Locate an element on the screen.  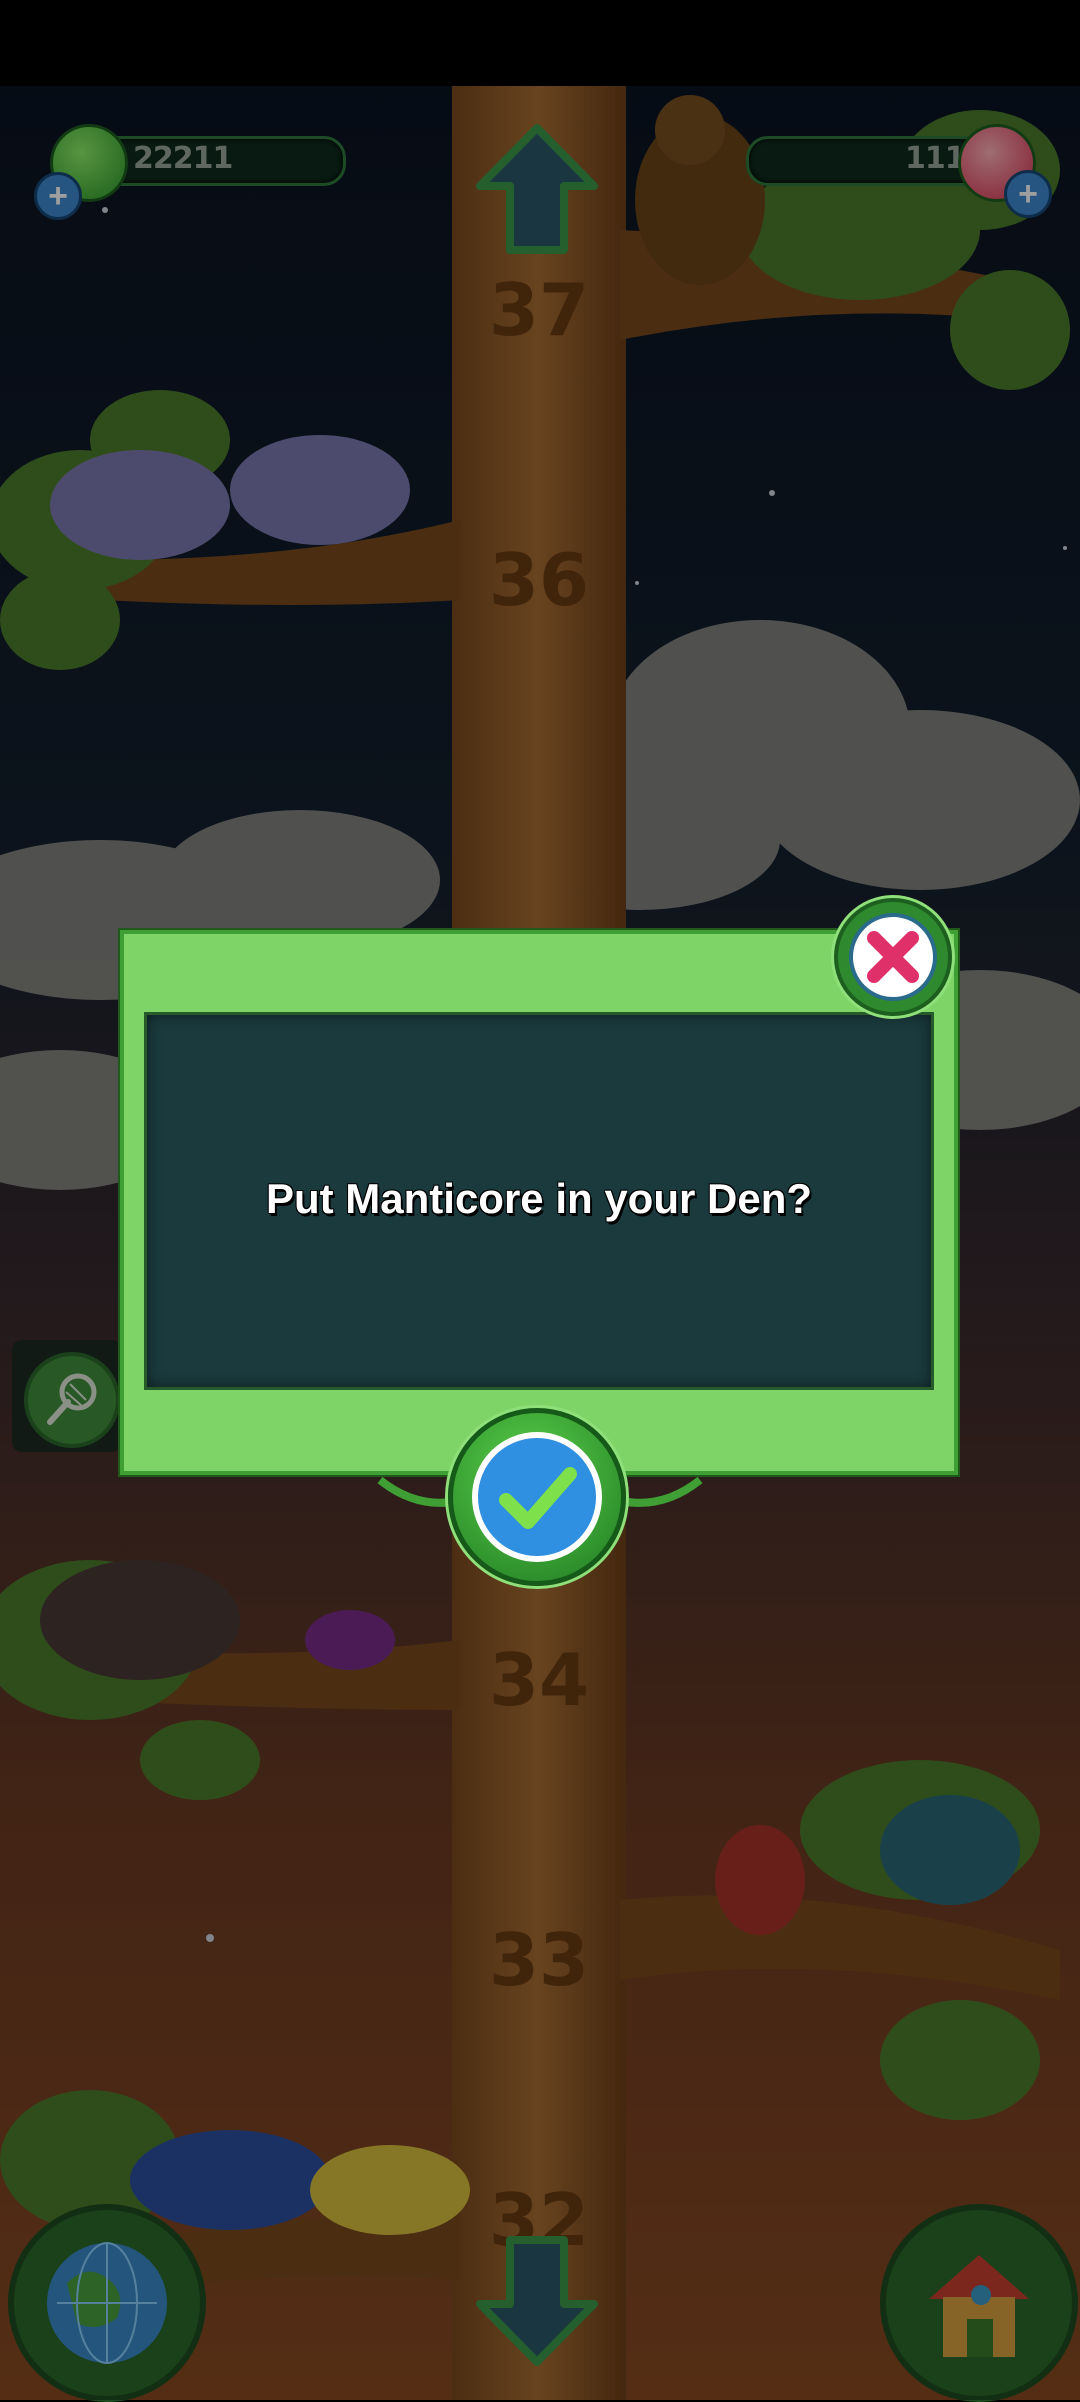
checkmark-icon is located at coordinates (538, 1498).